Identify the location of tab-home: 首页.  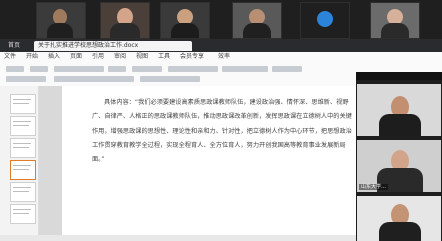
(14, 46).